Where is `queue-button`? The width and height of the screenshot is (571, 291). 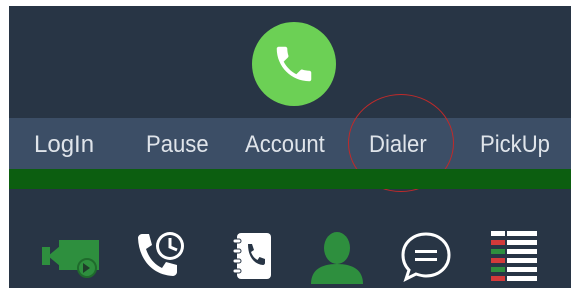 queue-button is located at coordinates (515, 256).